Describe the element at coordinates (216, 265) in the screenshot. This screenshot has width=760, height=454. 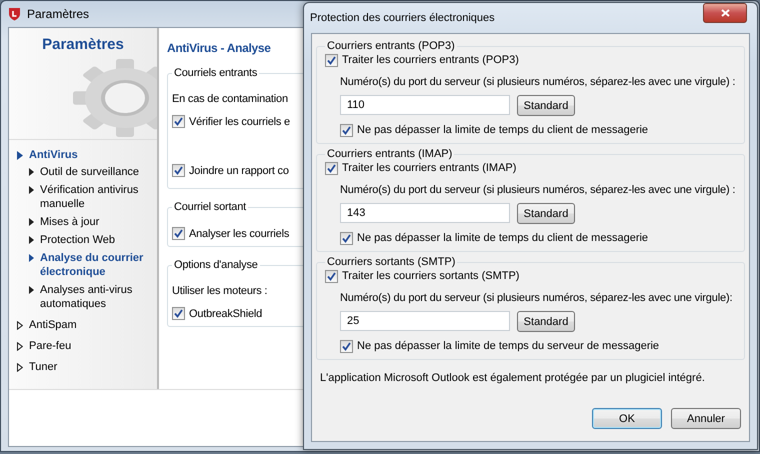
I see `group-title: Options d'analyse` at that location.